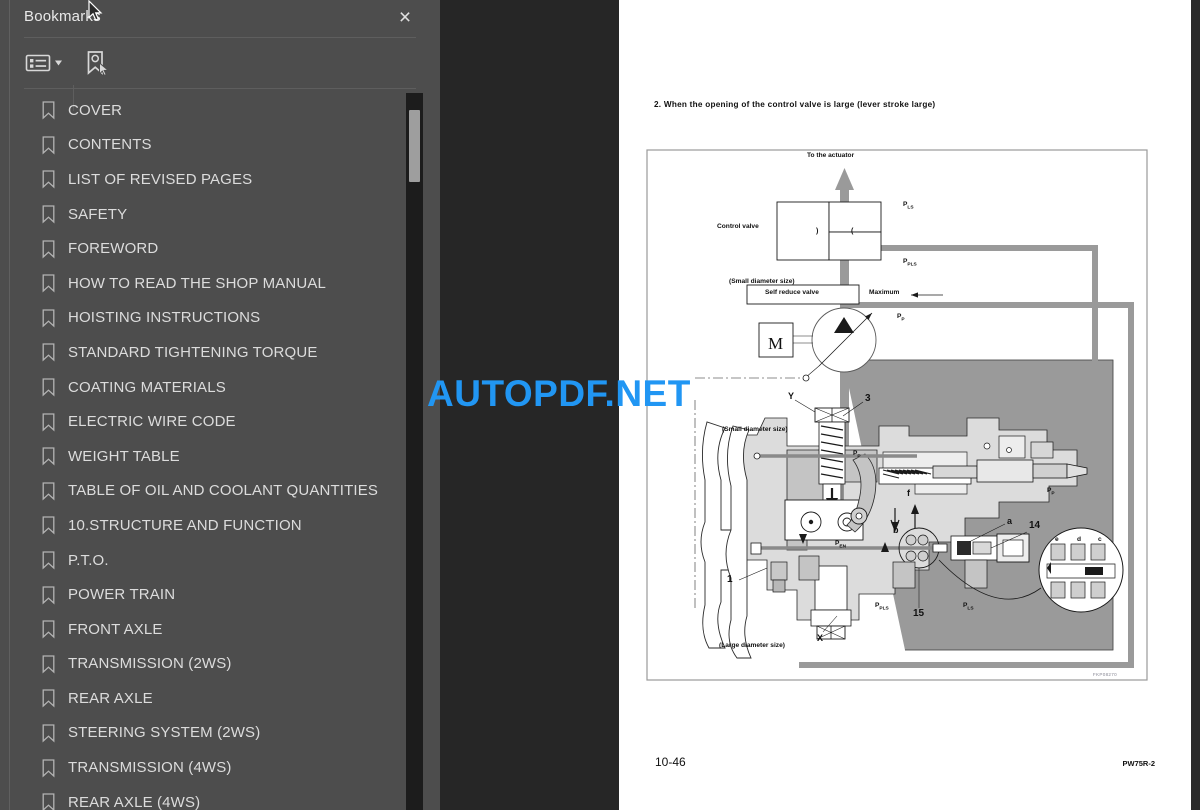 Image resolution: width=1200 pixels, height=810 pixels. Describe the element at coordinates (405, 18) in the screenshot. I see `close-icon: ×` at that location.